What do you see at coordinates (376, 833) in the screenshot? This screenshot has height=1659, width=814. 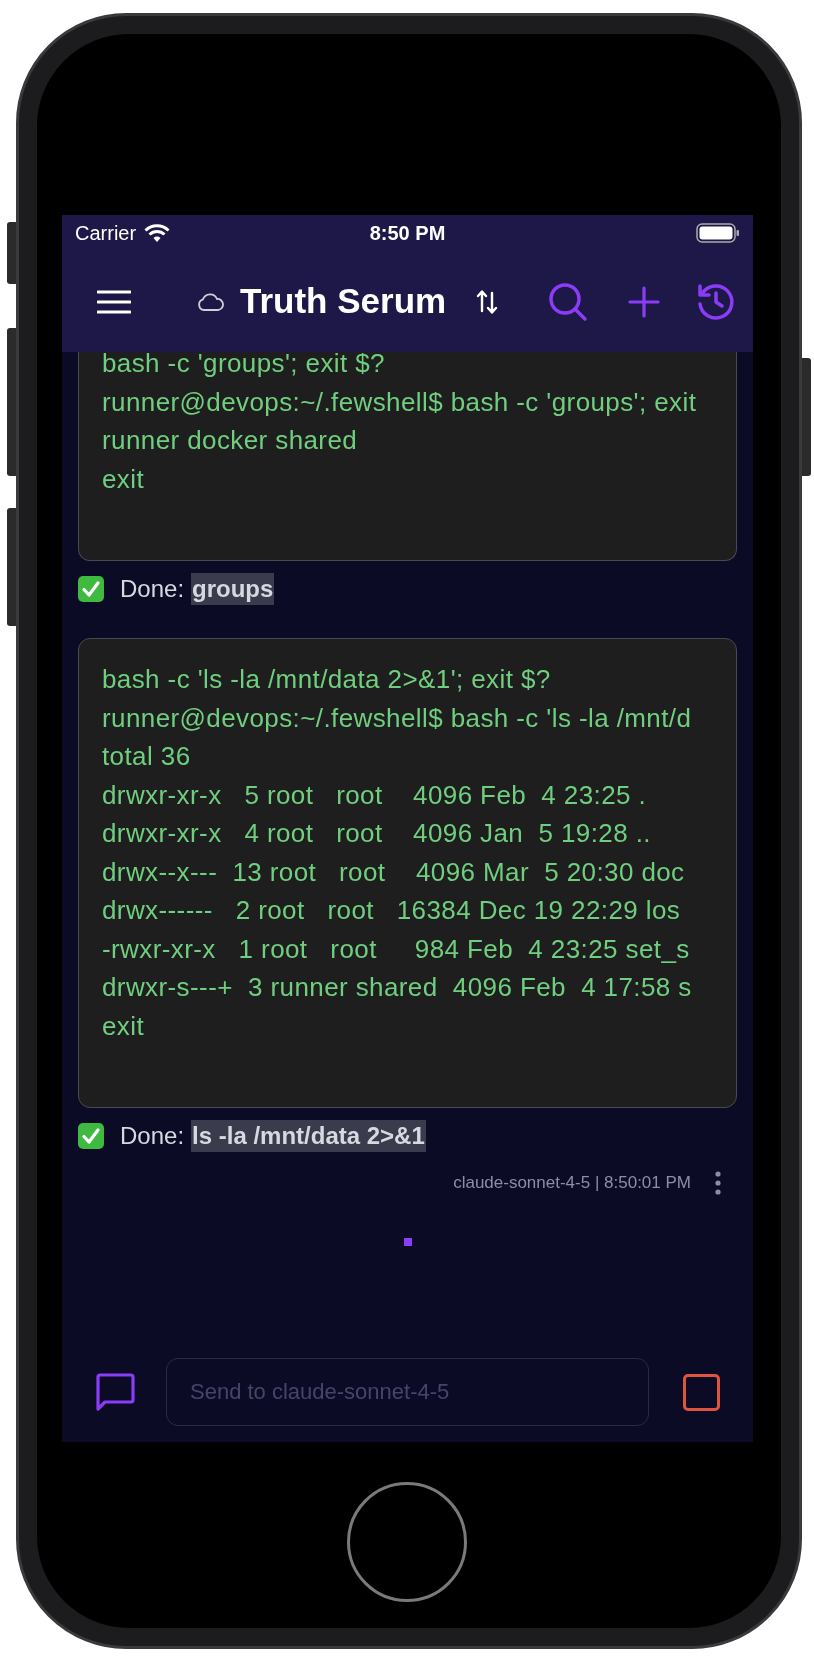 I see `terminal-line: drwxr-xr-x 4 root root 4096 Jan 5 19:28 ..` at bounding box center [376, 833].